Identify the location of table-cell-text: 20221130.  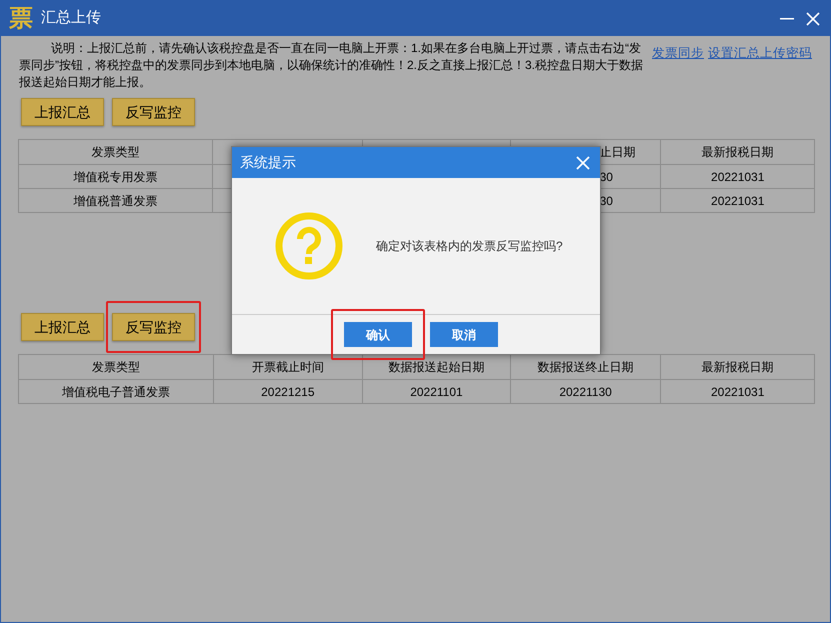
(585, 392).